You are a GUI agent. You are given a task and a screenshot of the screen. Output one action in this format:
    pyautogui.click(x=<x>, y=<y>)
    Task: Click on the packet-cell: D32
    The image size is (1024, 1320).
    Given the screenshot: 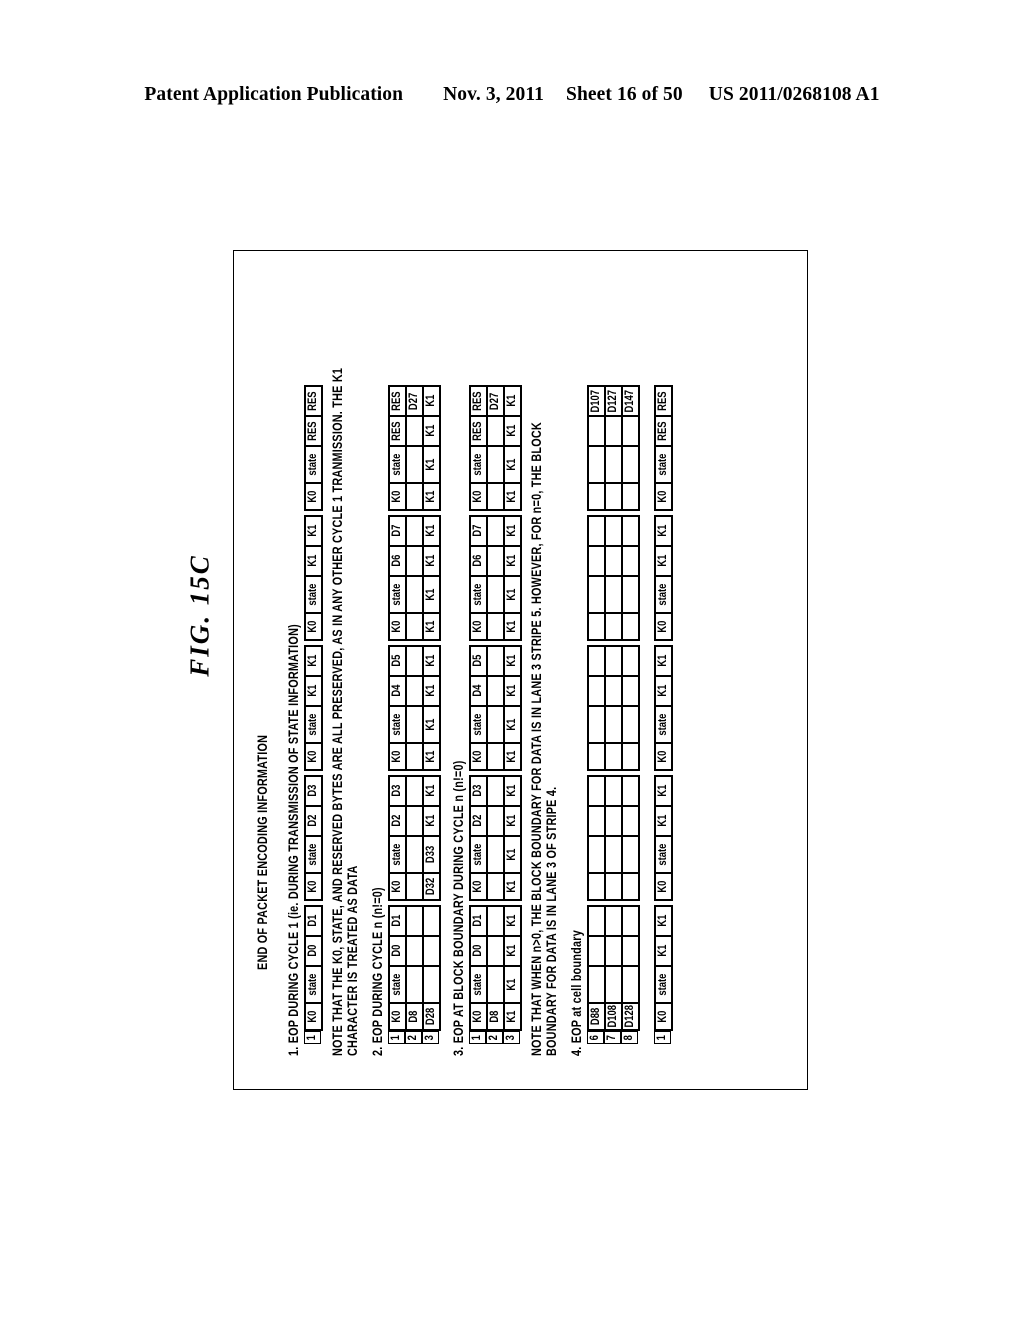 What is the action you would take?
    pyautogui.click(x=431, y=886)
    